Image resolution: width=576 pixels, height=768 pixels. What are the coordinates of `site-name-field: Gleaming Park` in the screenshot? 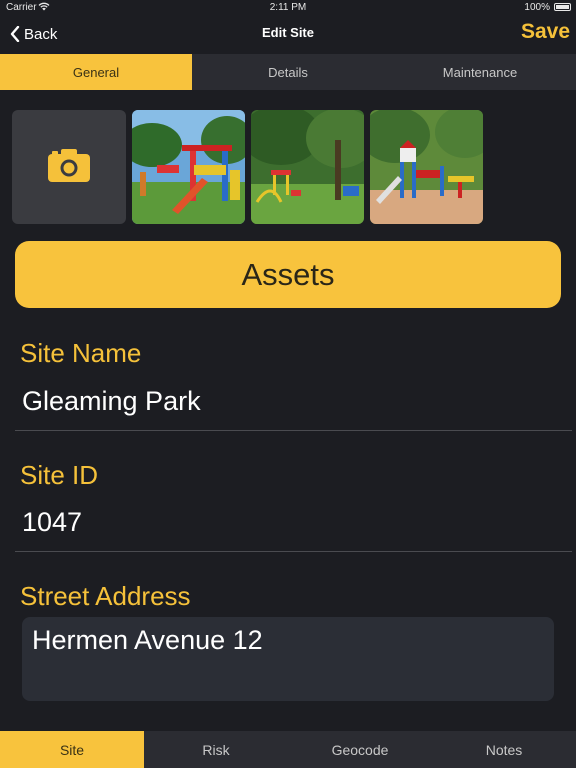 It's located at (111, 401).